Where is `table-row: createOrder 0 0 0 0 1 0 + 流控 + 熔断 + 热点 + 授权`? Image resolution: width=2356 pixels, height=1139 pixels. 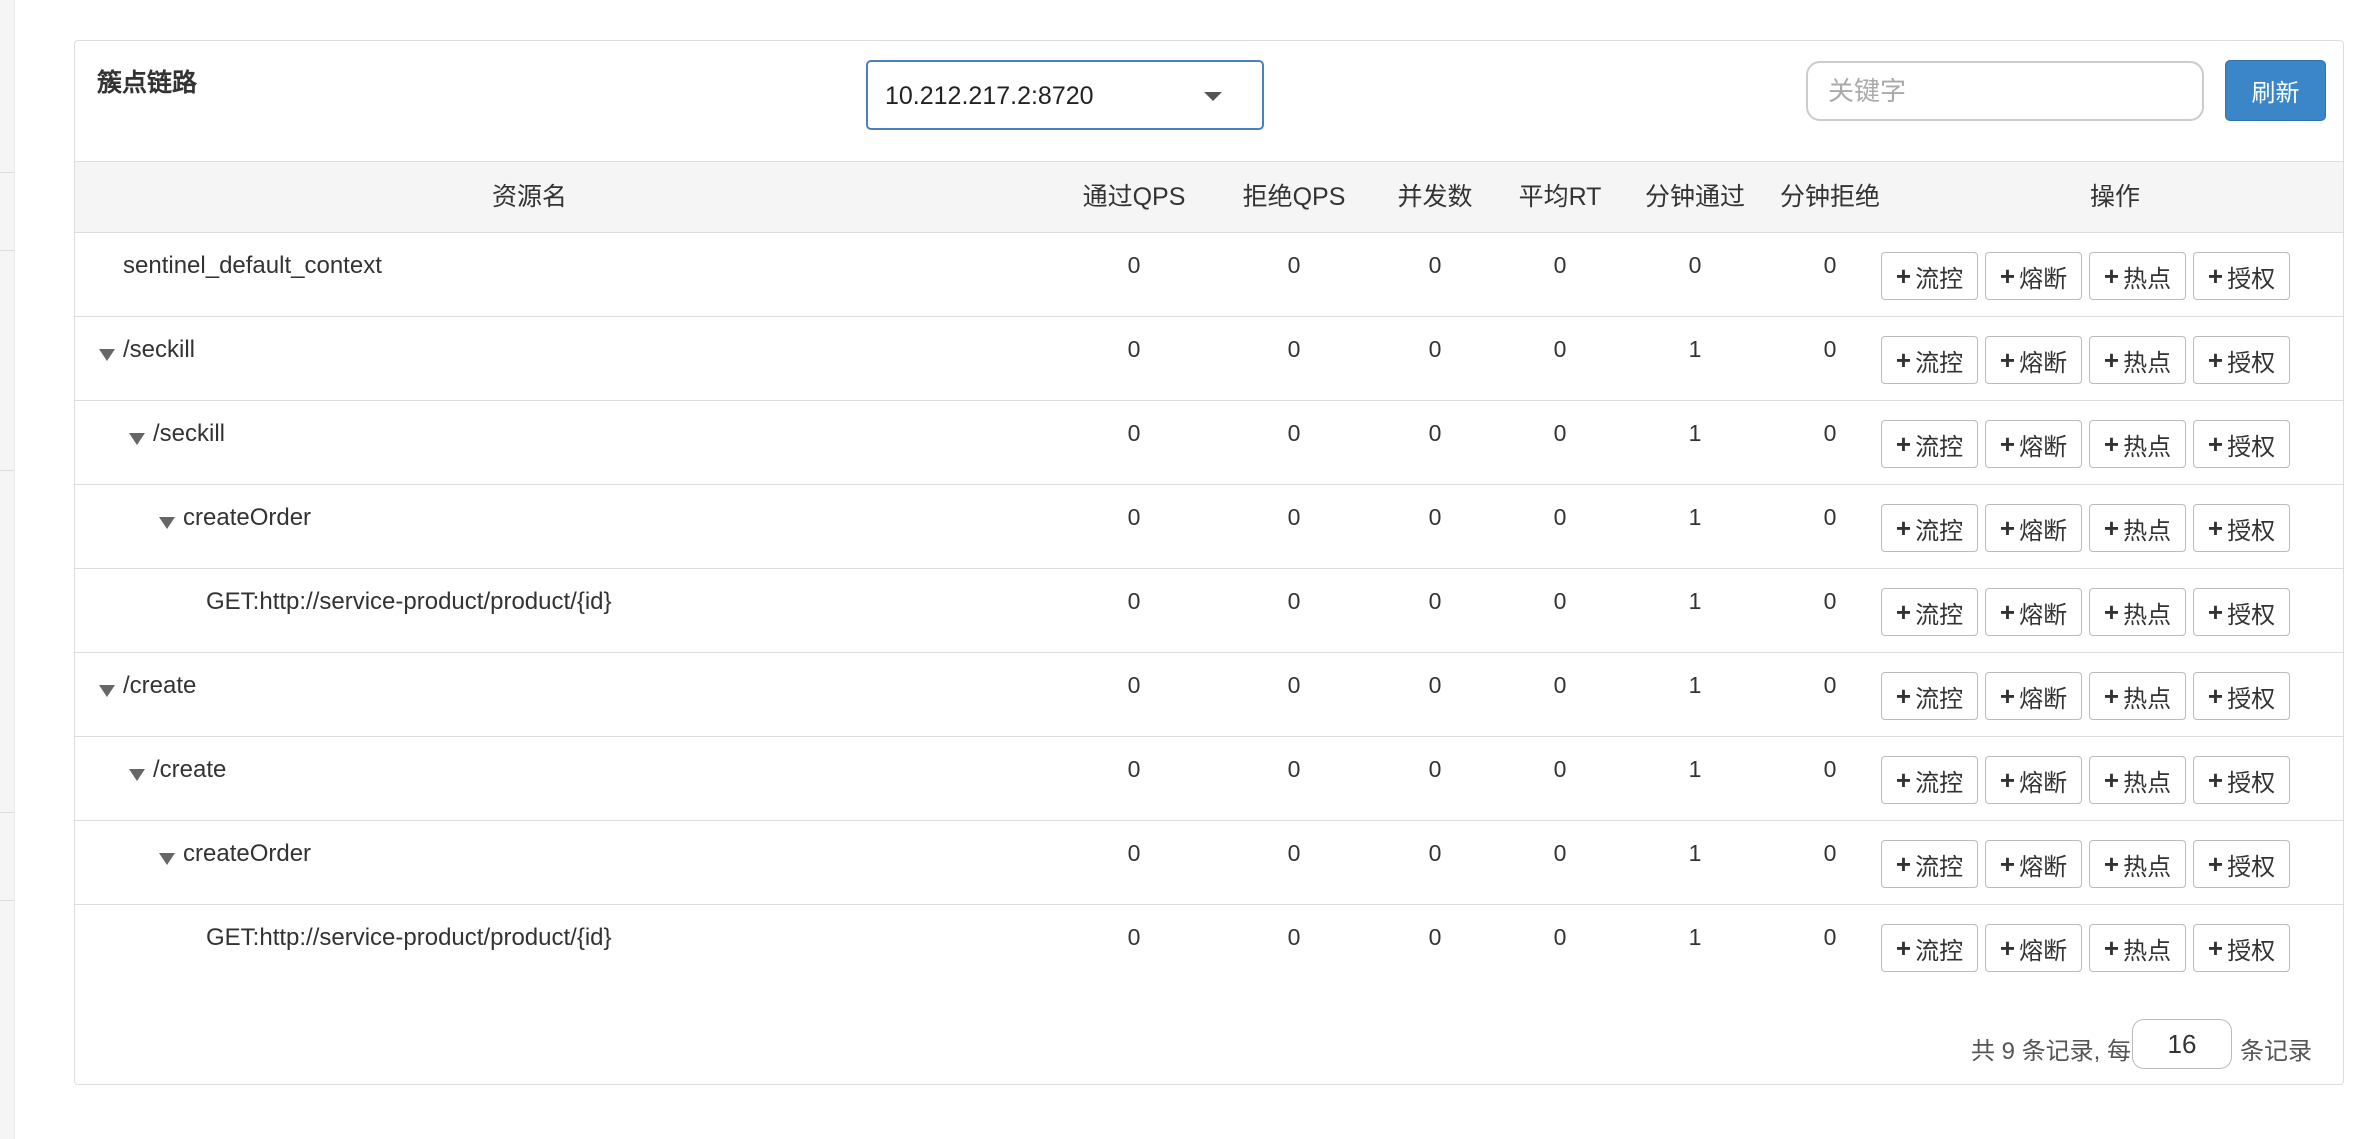
table-row: createOrder 0 0 0 0 1 0 + 流控 + 熔断 + 热点 + 授权 is located at coordinates (1209, 863).